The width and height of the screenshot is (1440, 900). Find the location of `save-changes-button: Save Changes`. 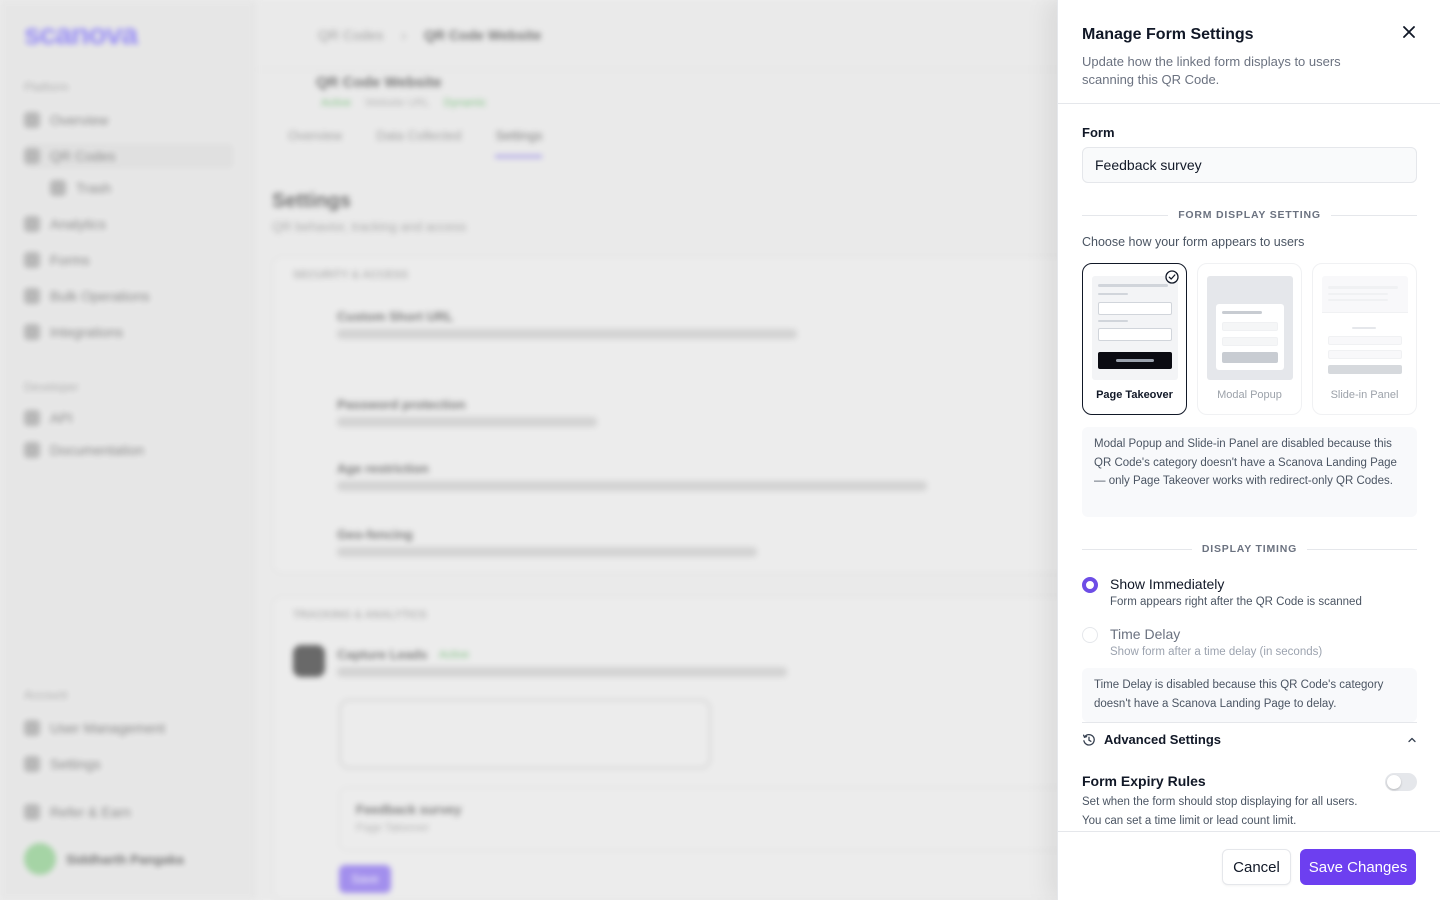

save-changes-button: Save Changes is located at coordinates (1358, 867).